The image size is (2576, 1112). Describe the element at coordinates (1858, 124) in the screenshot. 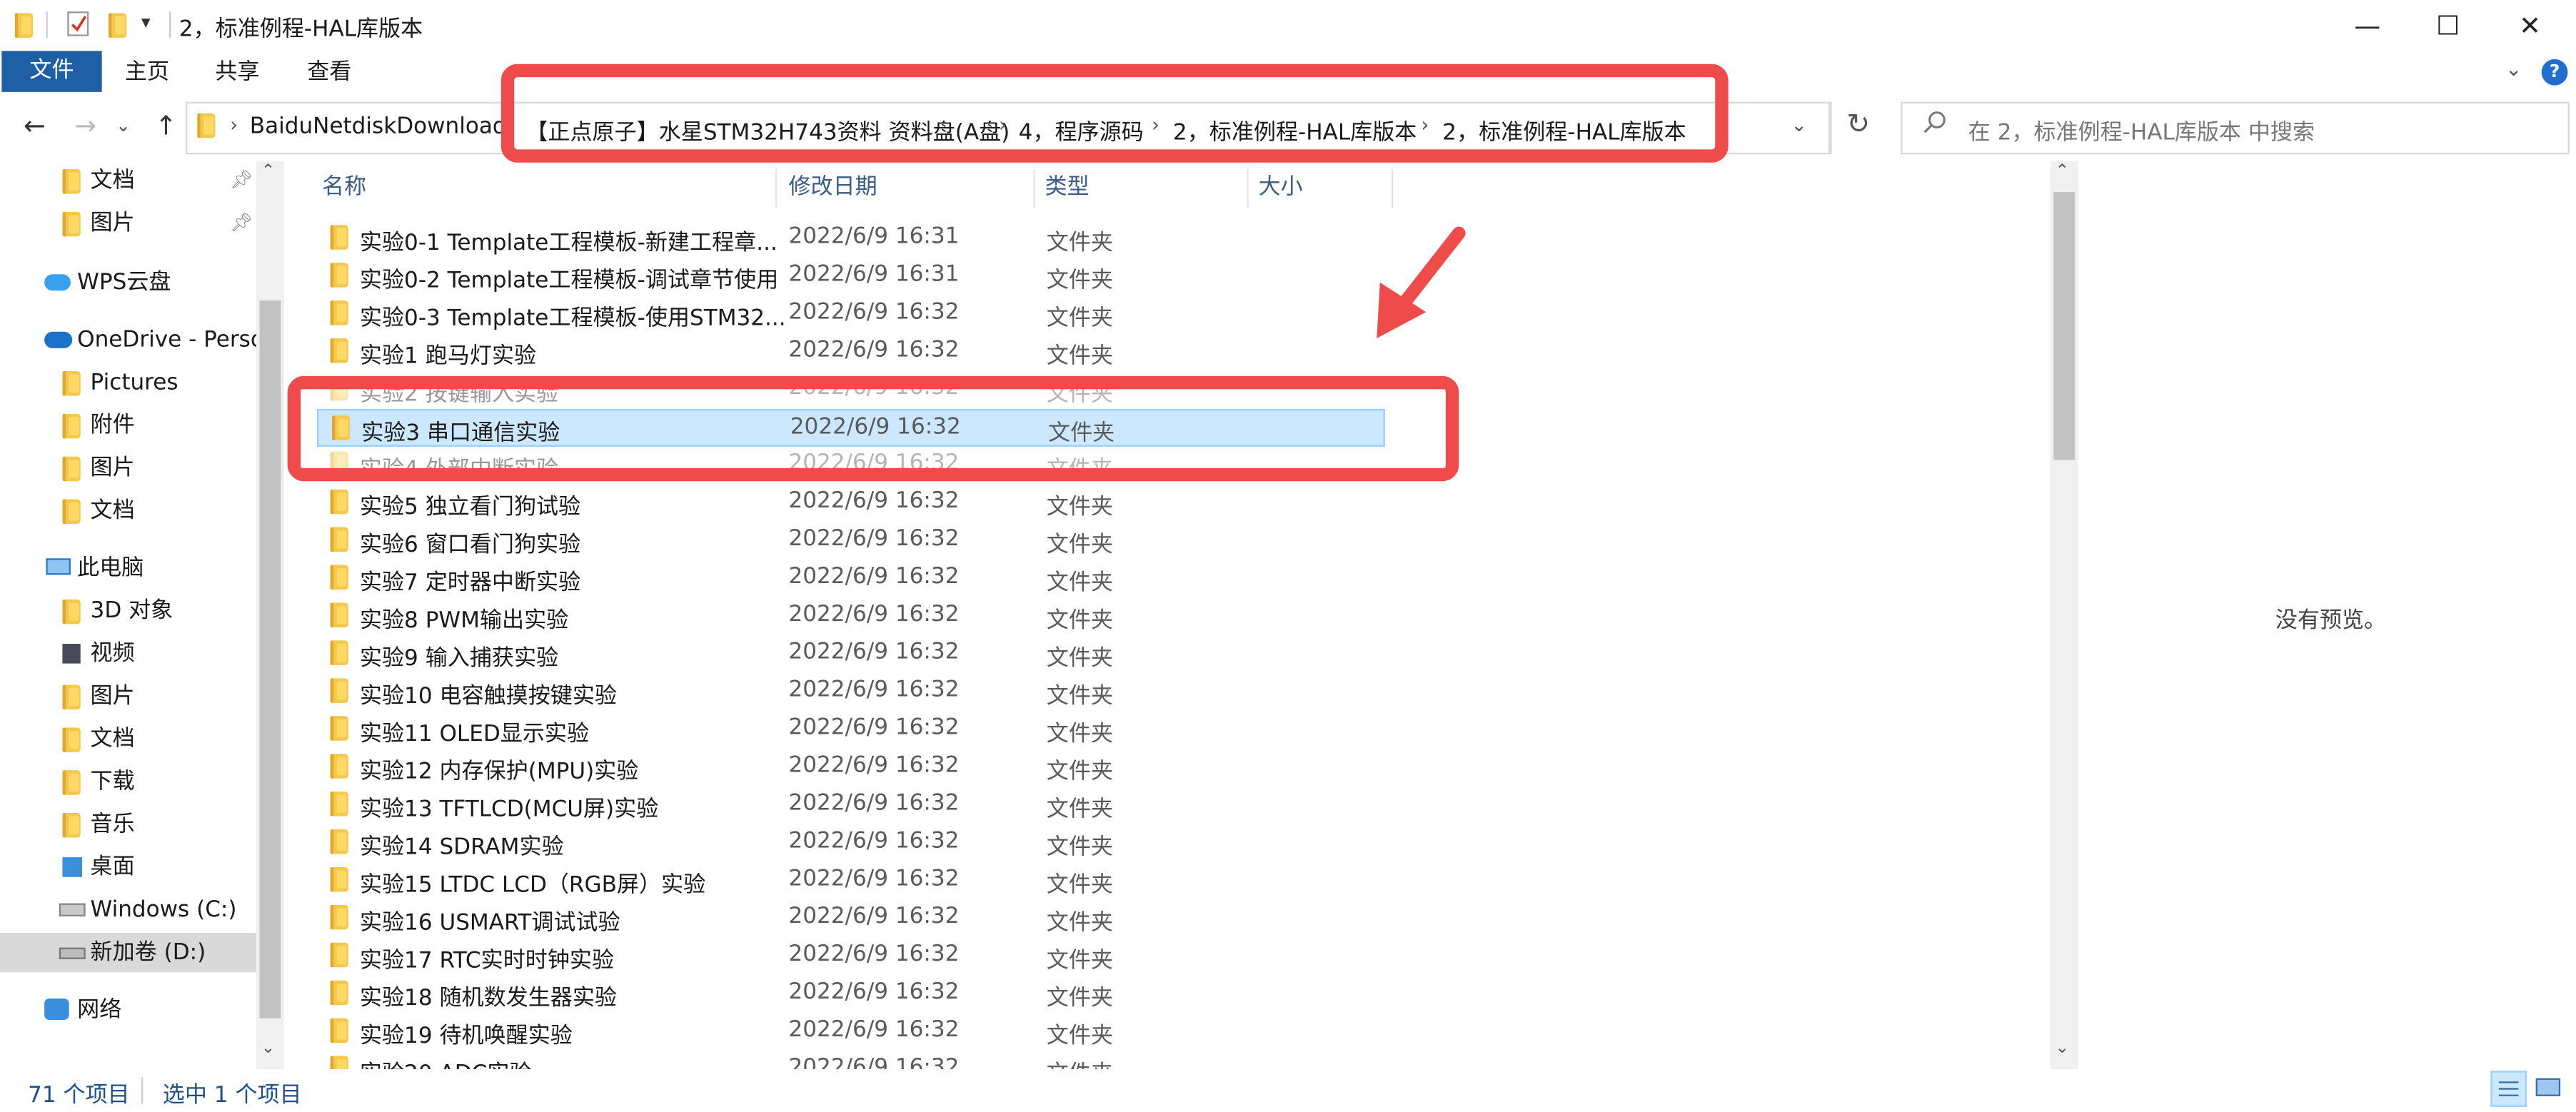

I see `refresh-icon: ↻` at that location.